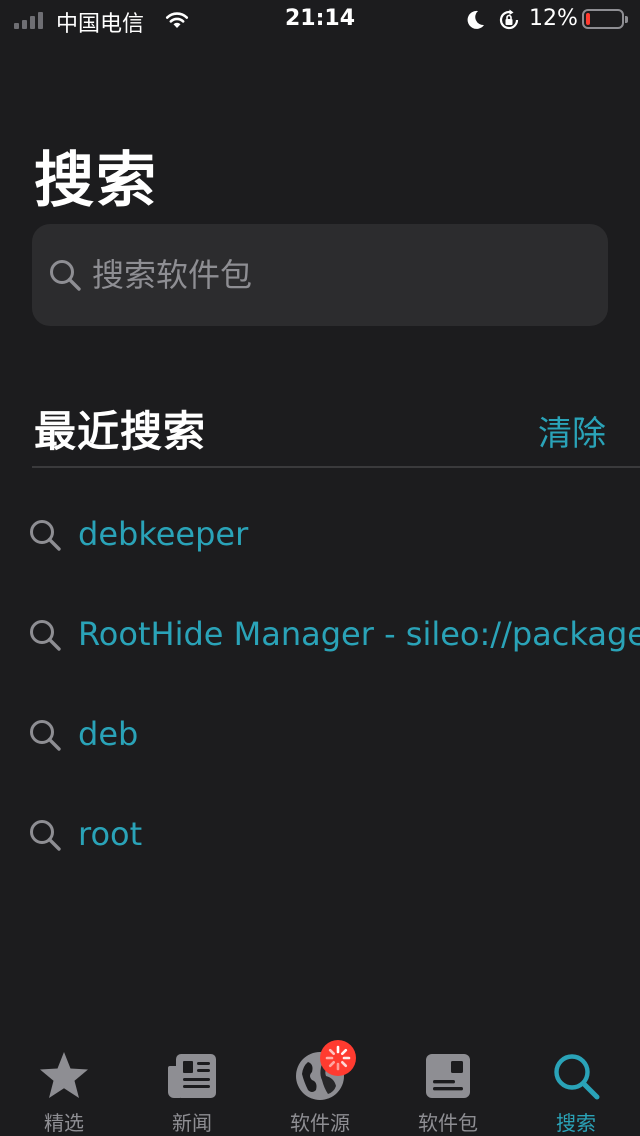 This screenshot has height=1136, width=640. What do you see at coordinates (120, 431) in the screenshot?
I see `recent-searches-title: 最近搜索` at bounding box center [120, 431].